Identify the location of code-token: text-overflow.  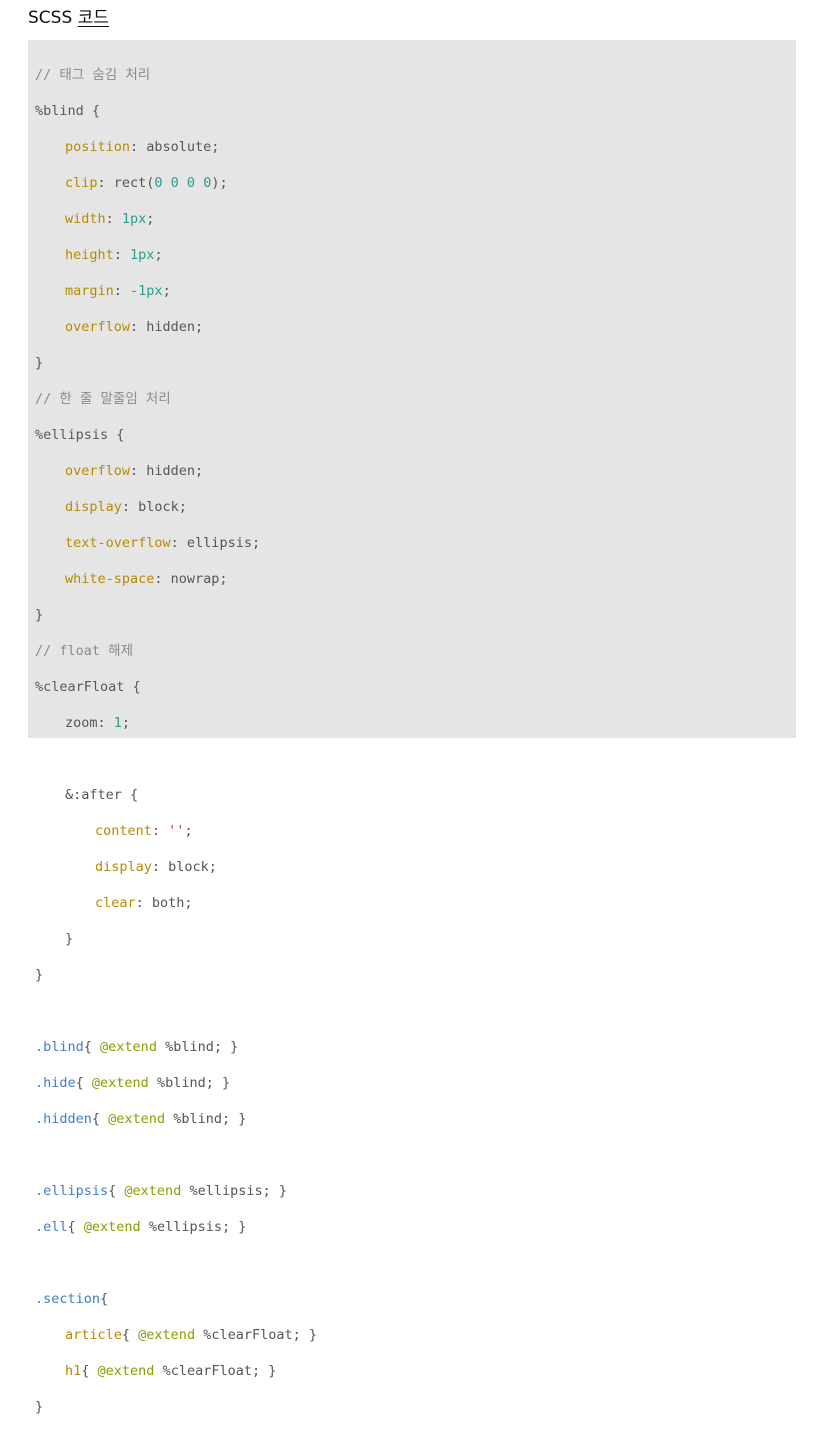
(118, 543).